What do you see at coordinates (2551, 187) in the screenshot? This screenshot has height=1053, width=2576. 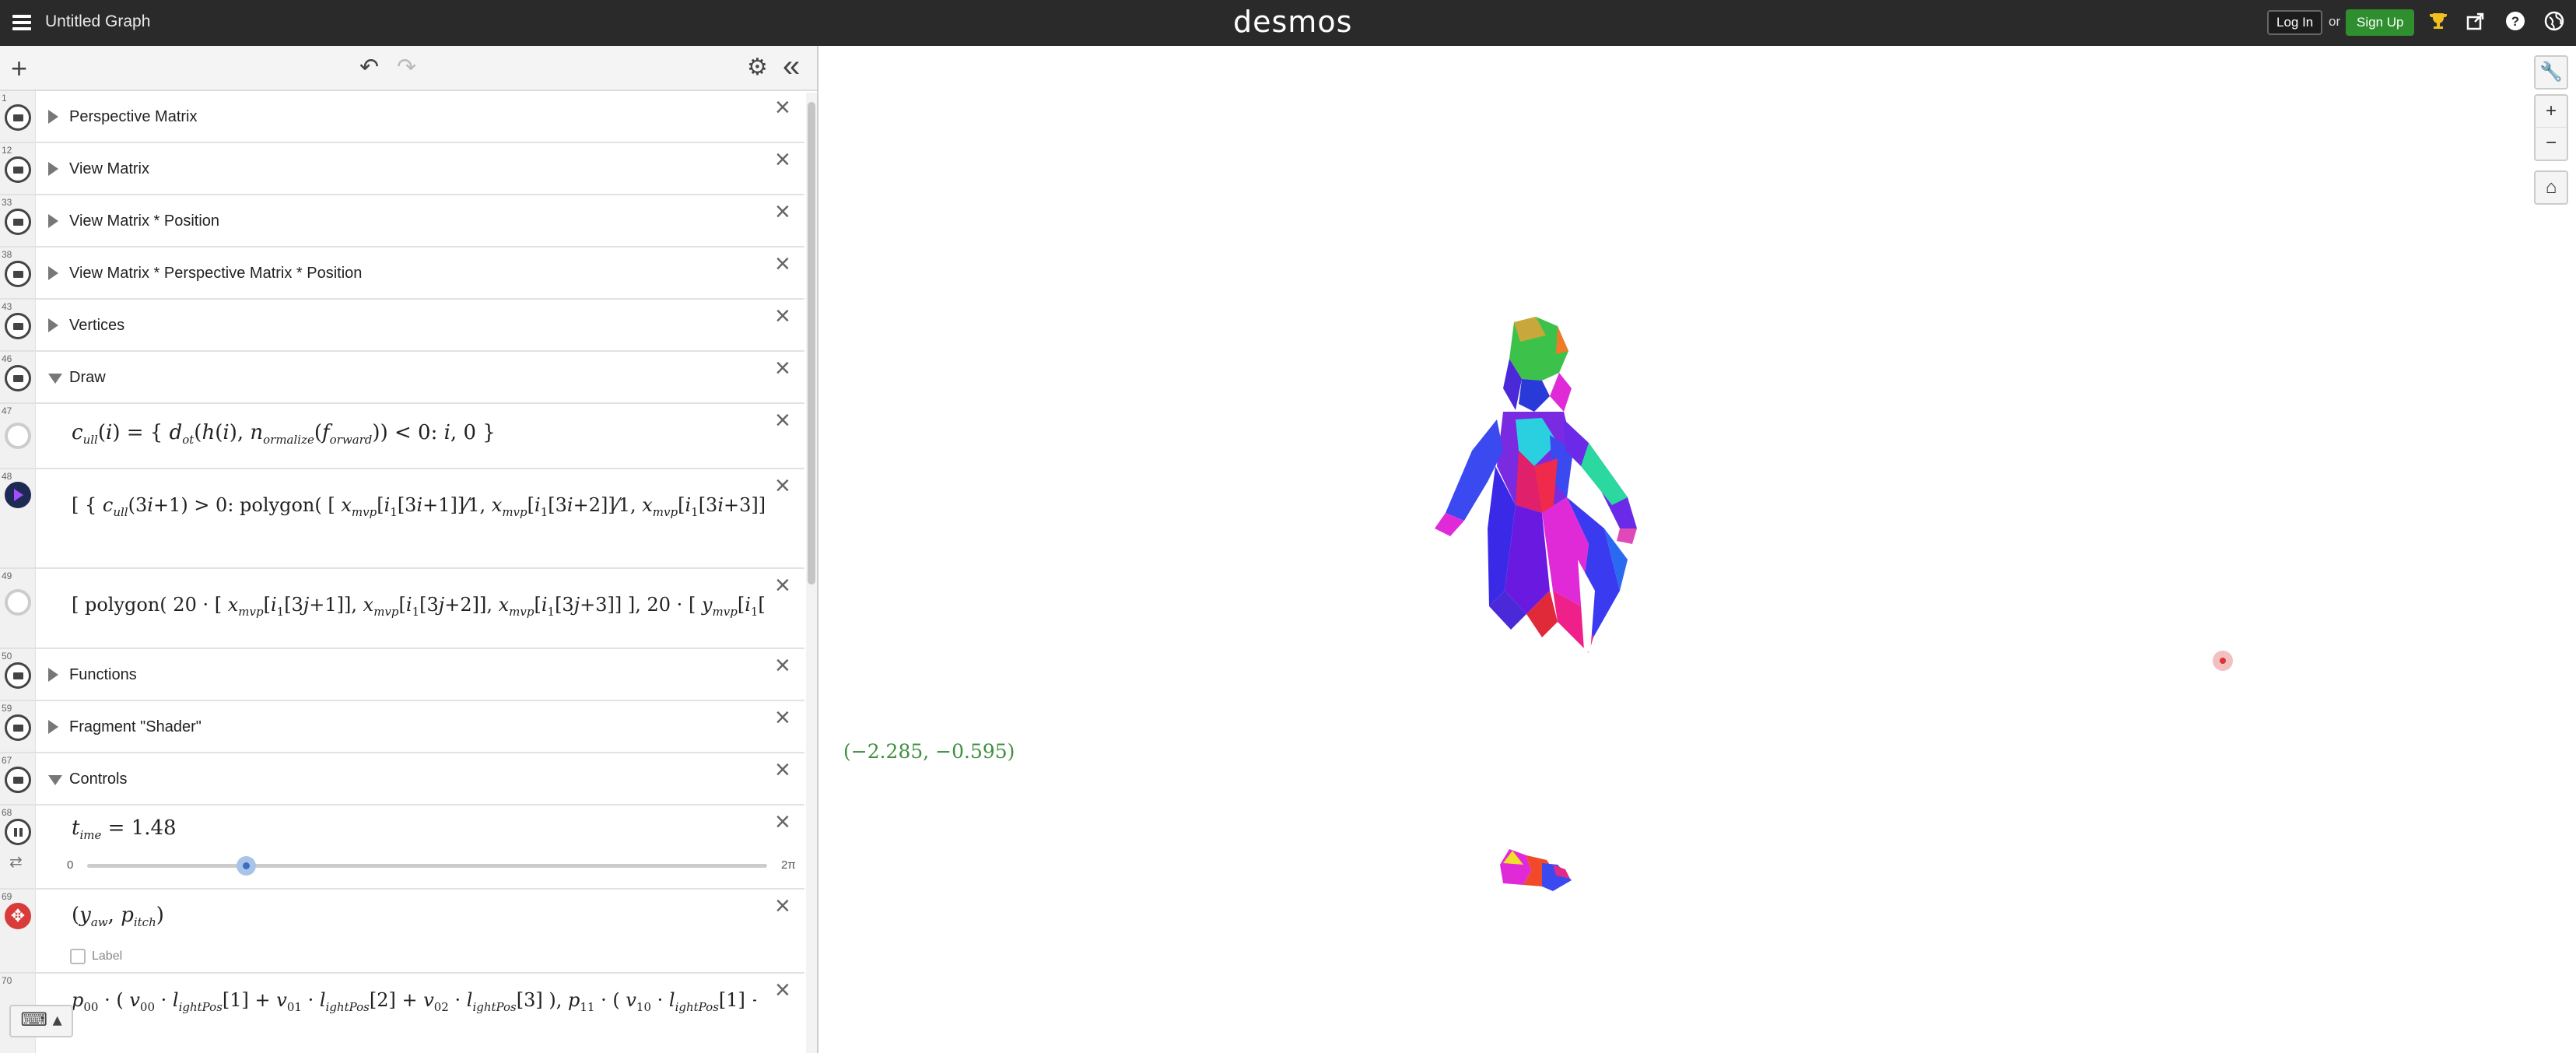 I see `home-icon: ⌂` at bounding box center [2551, 187].